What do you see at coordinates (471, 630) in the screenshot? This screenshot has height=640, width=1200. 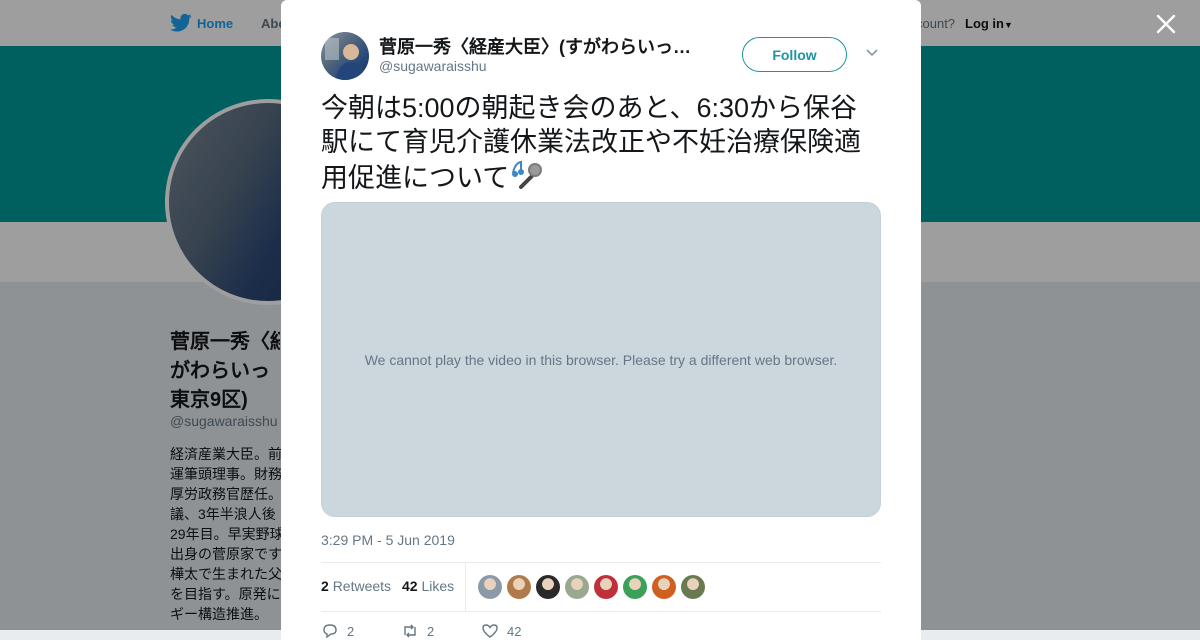 I see `tweet-actions: 2 2 42` at bounding box center [471, 630].